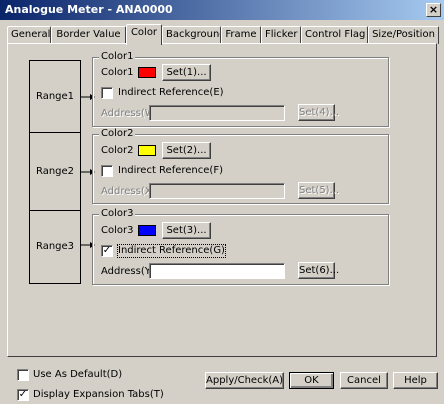 The height and width of the screenshot is (404, 444). I want to click on range2-label: Range2, so click(55, 171).